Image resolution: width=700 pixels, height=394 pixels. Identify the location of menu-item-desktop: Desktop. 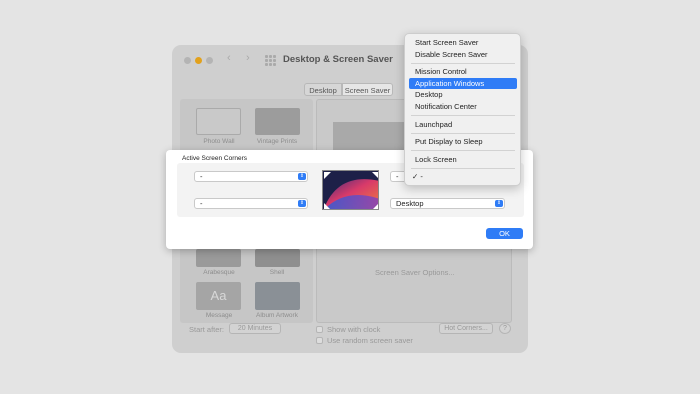
(463, 94).